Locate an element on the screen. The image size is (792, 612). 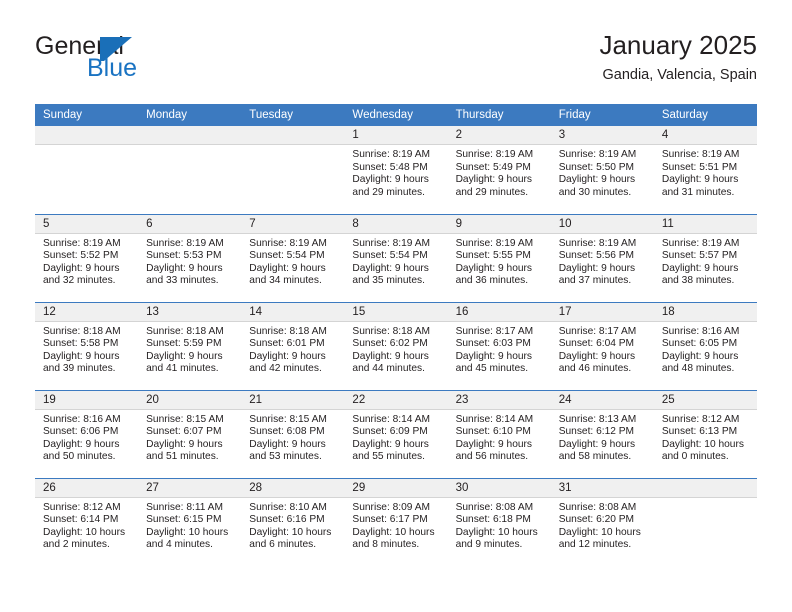
sunset-text: Sunset: 6:17 PM is located at coordinates (390, 520).